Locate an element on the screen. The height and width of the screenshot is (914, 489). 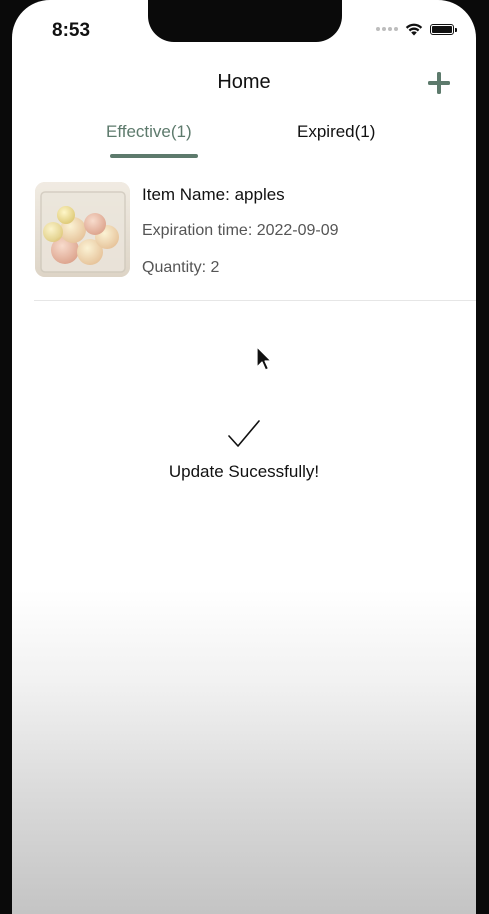
signal-dots-icon is located at coordinates (387, 29).